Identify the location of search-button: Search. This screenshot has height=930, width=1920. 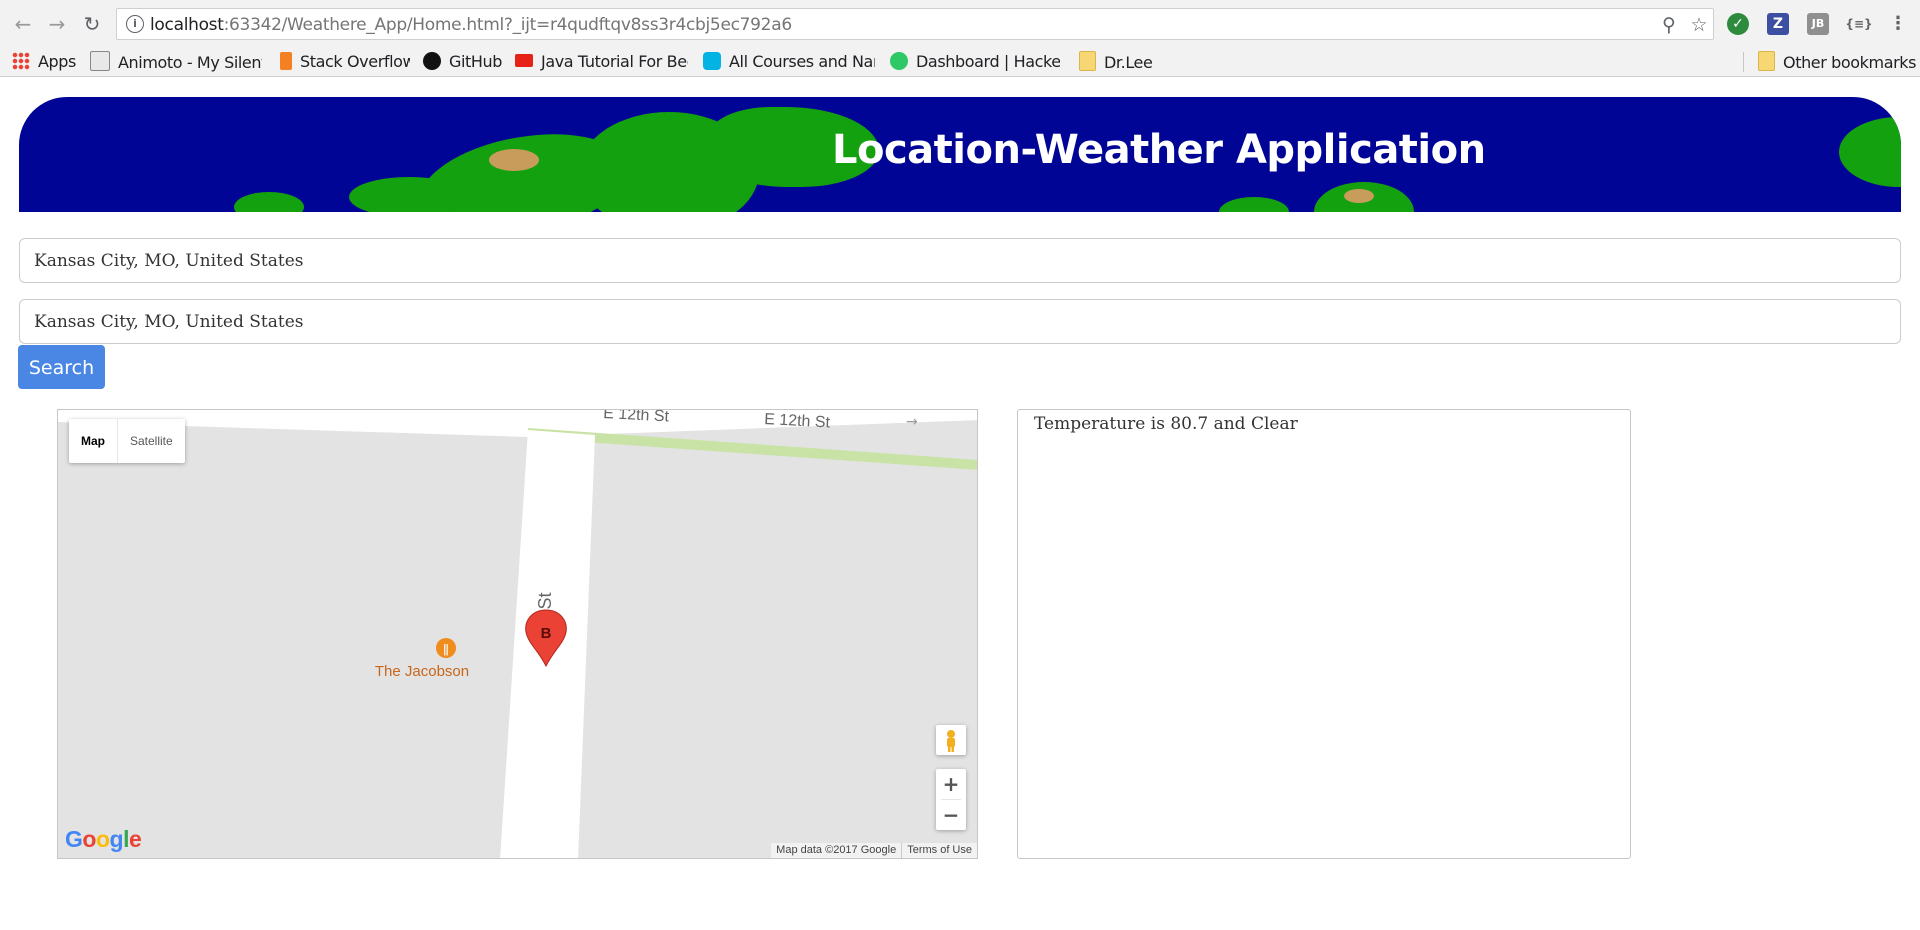
(61, 367).